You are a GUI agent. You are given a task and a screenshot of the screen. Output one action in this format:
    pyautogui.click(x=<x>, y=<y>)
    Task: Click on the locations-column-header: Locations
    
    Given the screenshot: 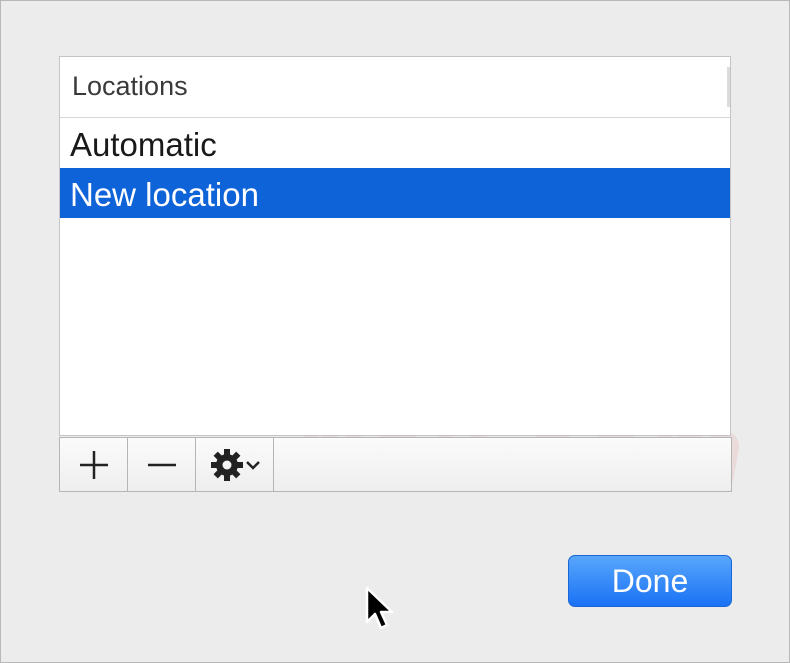 What is the action you would take?
    pyautogui.click(x=130, y=86)
    